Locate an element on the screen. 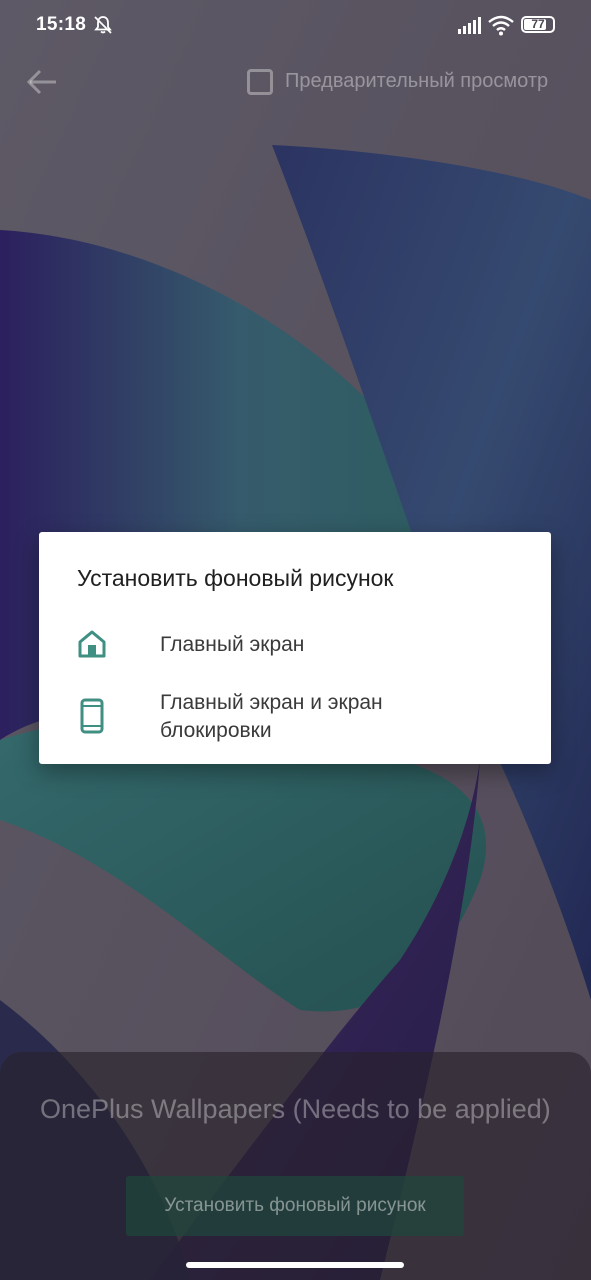 The width and height of the screenshot is (591, 1280). preview-checkbox is located at coordinates (260, 82).